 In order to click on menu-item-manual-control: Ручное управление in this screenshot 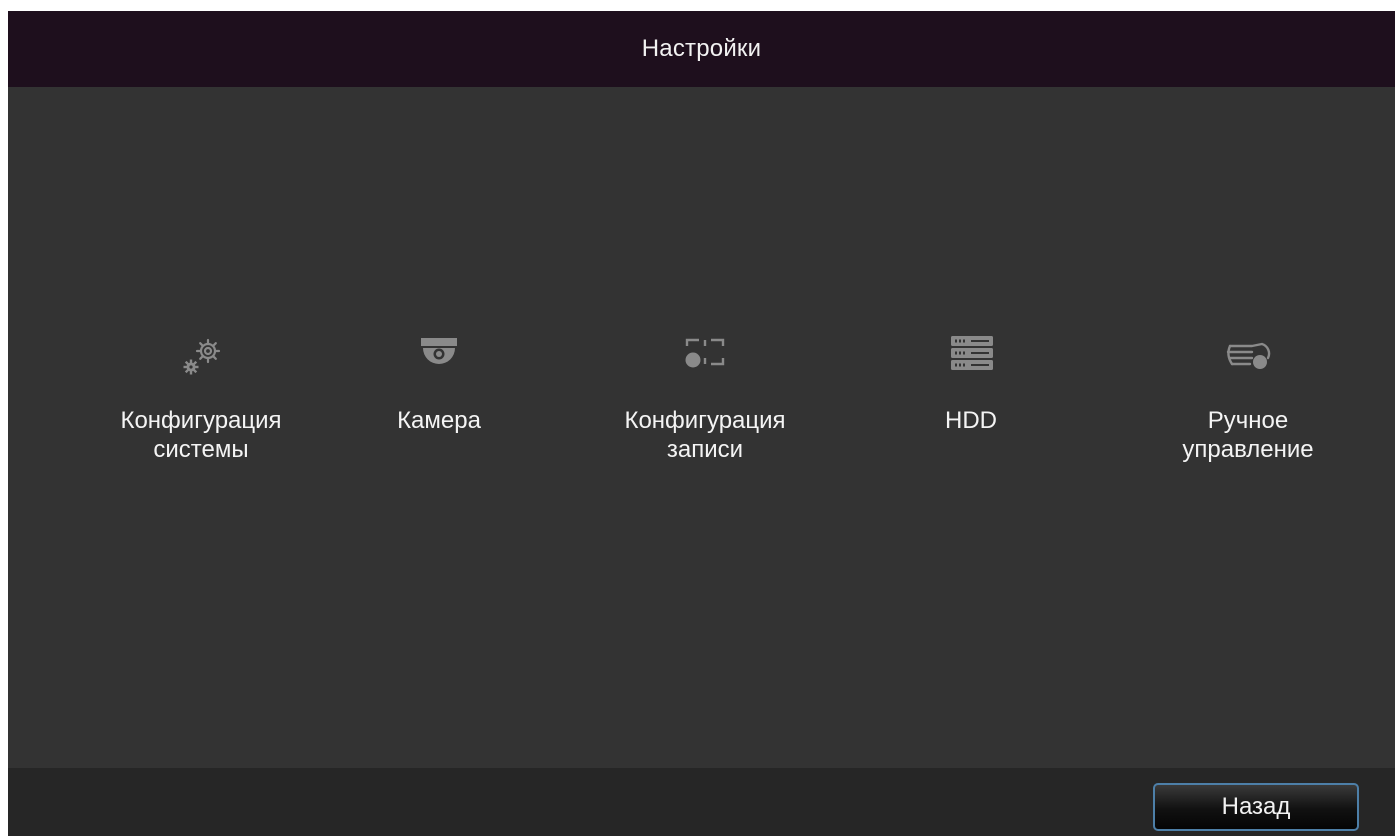, I will do `click(1248, 417)`.